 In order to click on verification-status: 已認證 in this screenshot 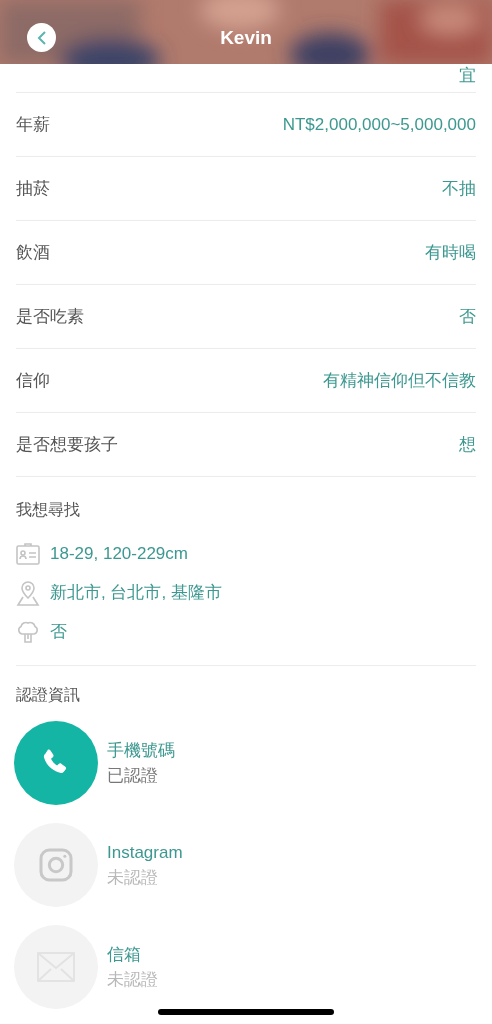, I will do `click(133, 776)`.